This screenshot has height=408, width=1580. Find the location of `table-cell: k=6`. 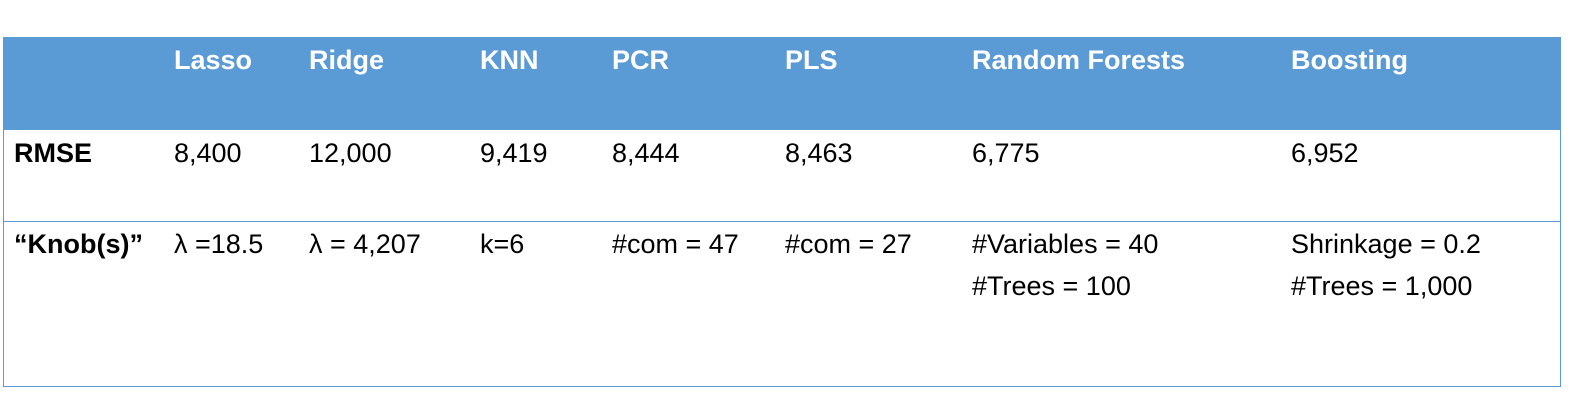

table-cell: k=6 is located at coordinates (502, 244).